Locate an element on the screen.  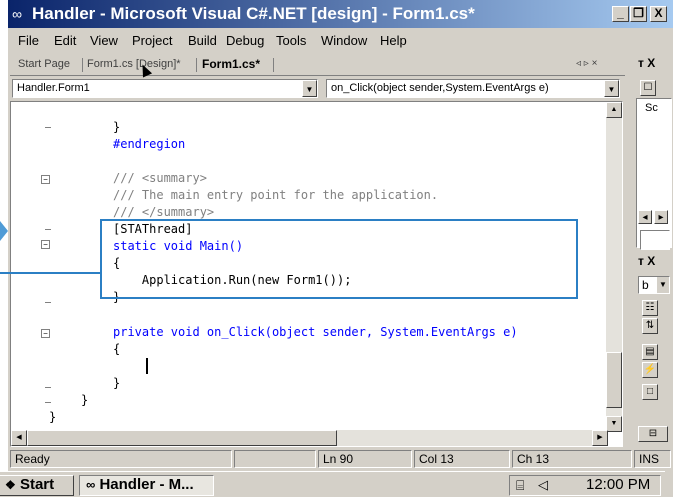
clock: 12:00 PM is located at coordinates (618, 484).